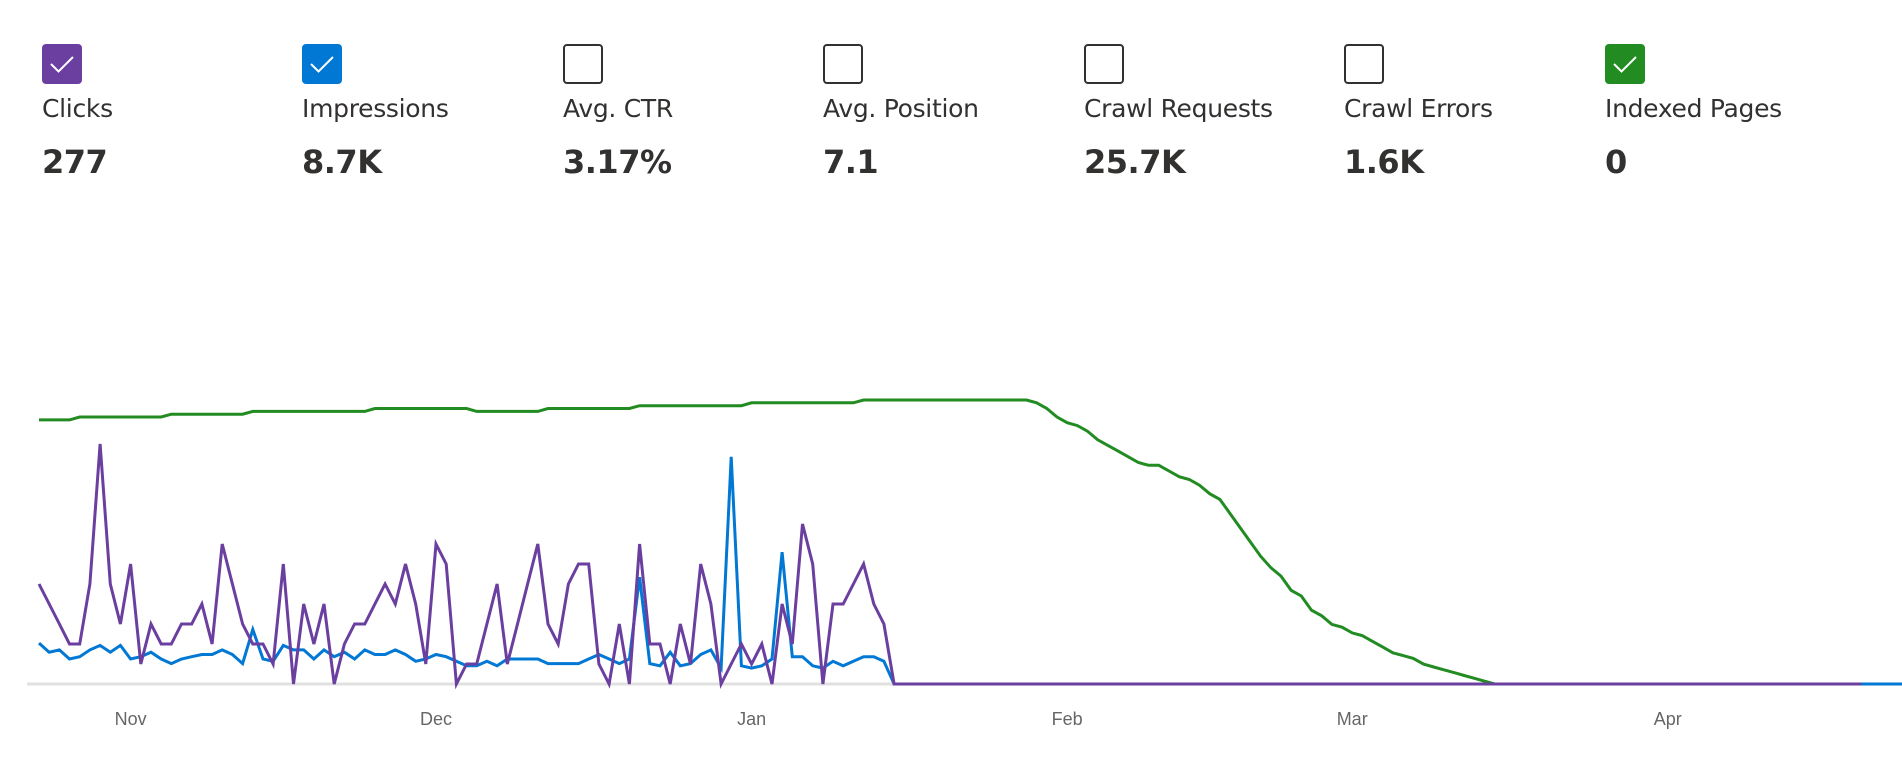 The width and height of the screenshot is (1902, 766). What do you see at coordinates (1693, 108) in the screenshot?
I see `metric-label: Indexed Pages` at bounding box center [1693, 108].